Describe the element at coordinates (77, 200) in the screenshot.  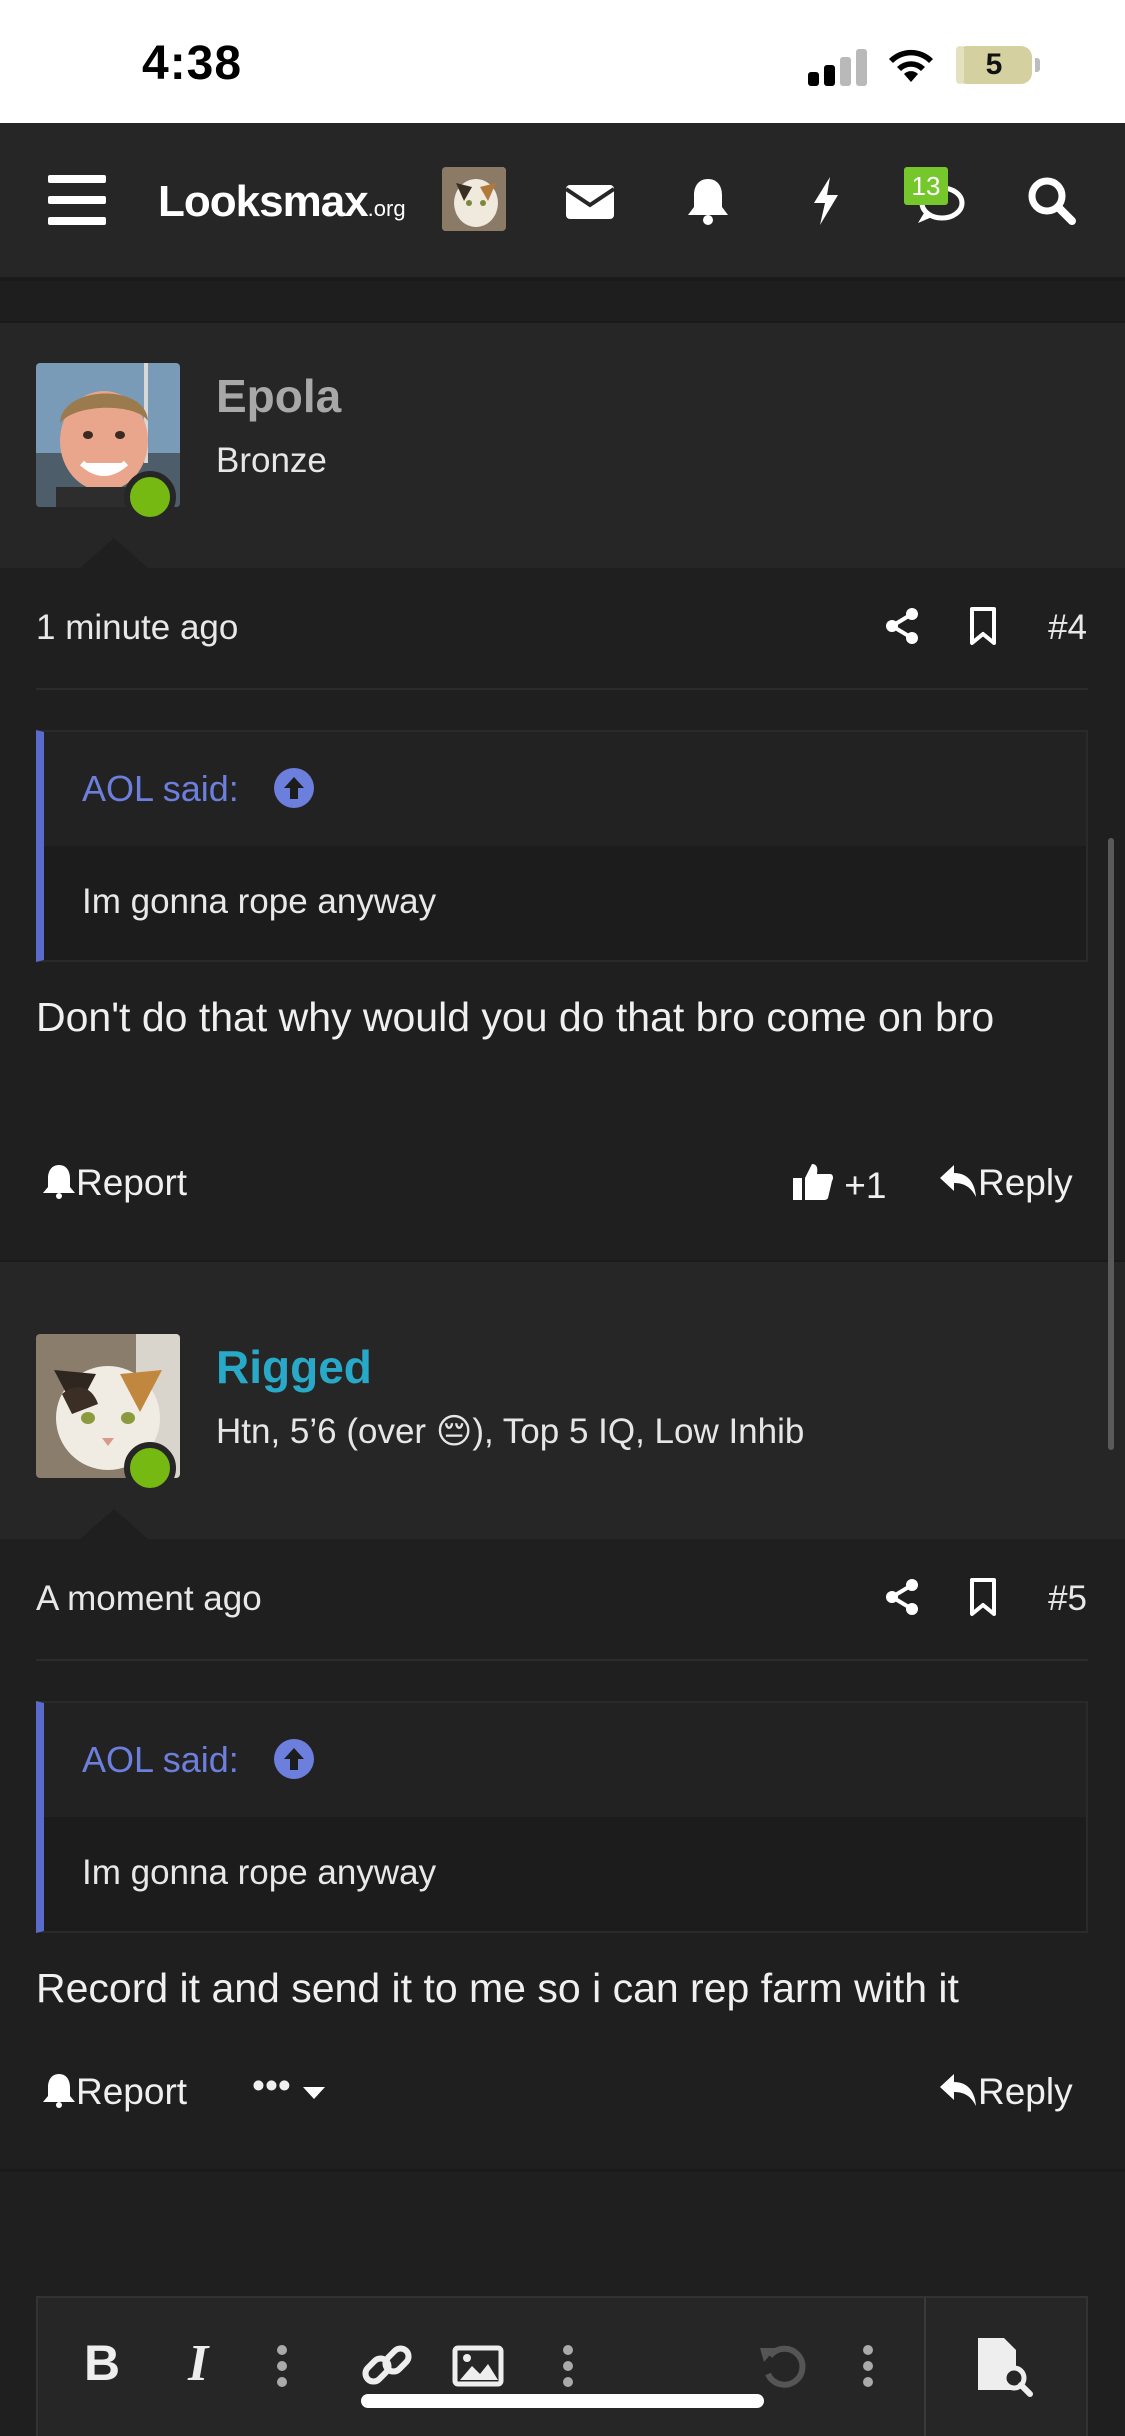
I see `menu-icon` at that location.